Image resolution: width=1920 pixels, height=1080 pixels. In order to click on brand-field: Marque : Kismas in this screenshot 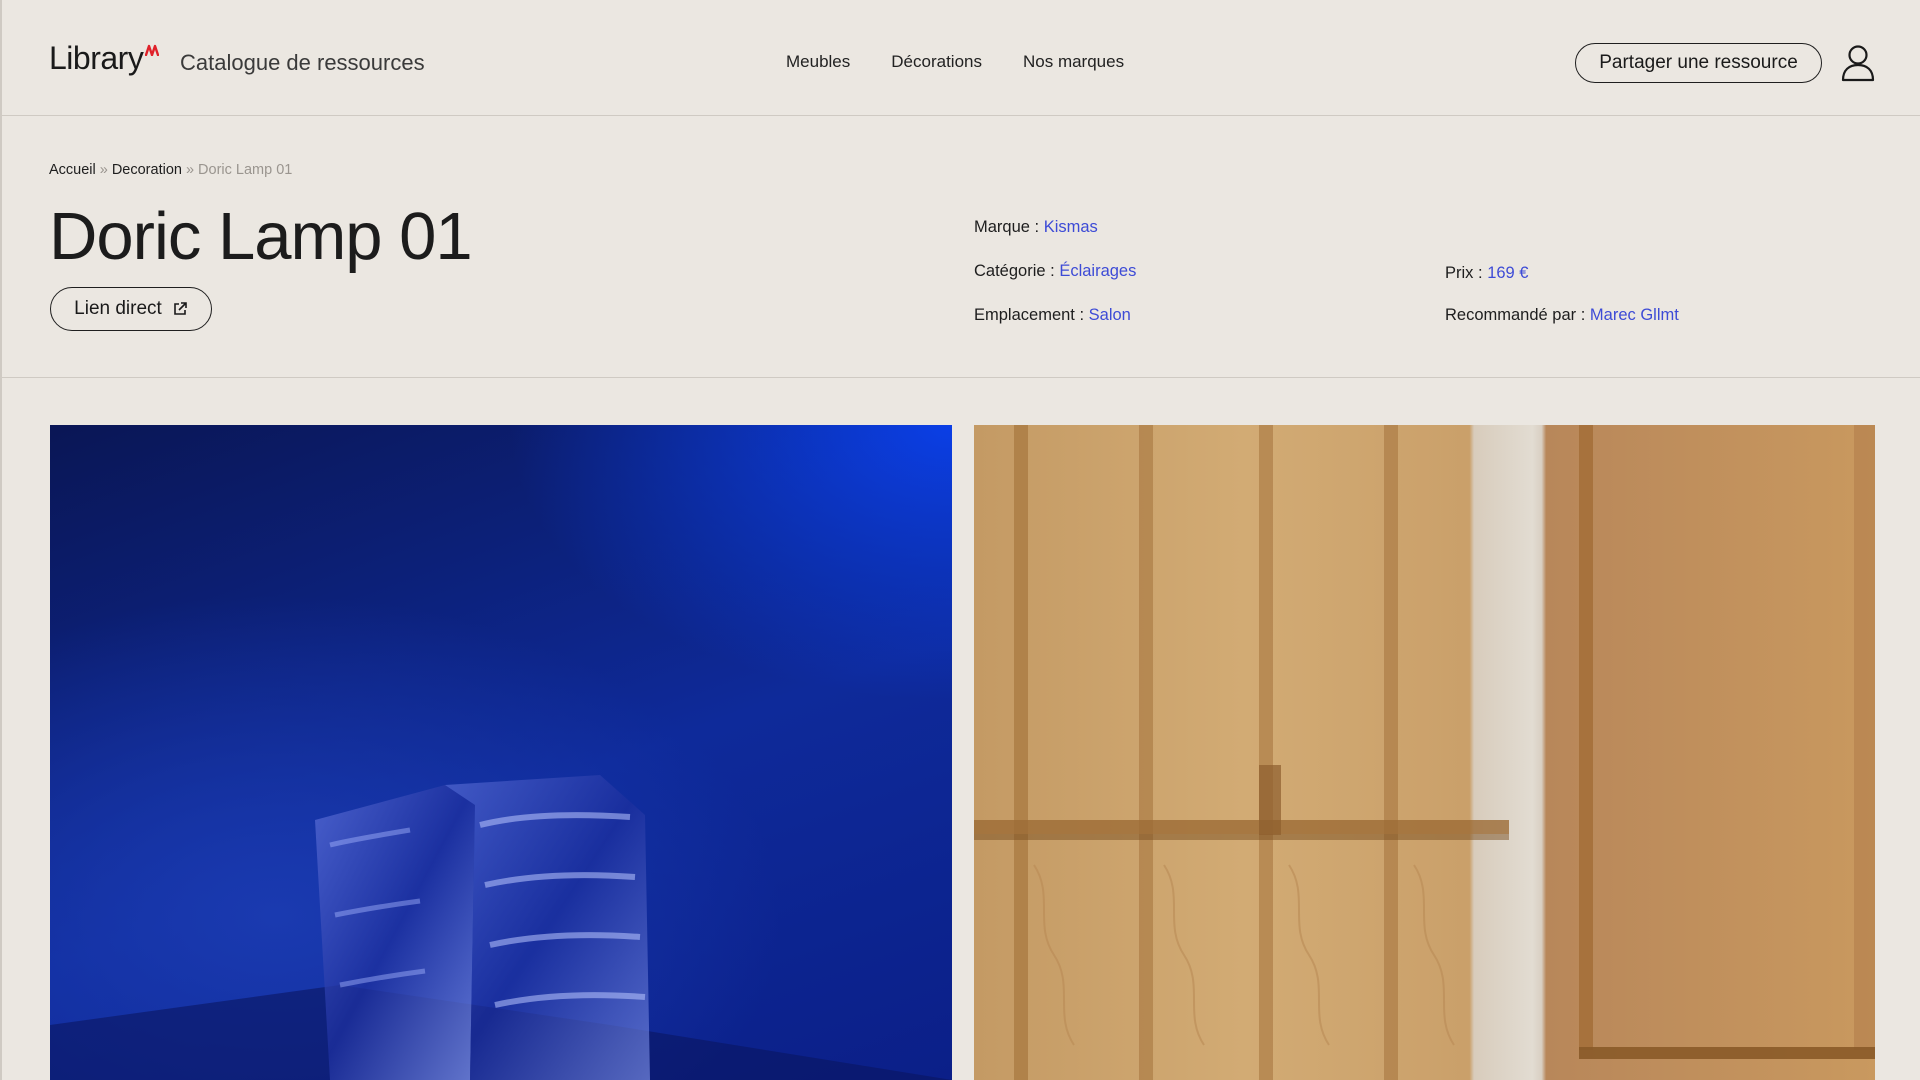, I will do `click(1036, 227)`.